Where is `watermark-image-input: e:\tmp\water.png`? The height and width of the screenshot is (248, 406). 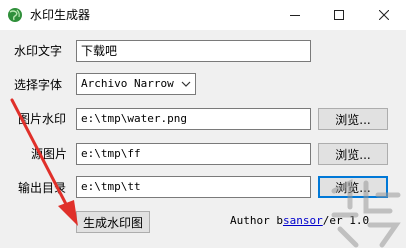 watermark-image-input: e:\tmp\water.png is located at coordinates (193, 119).